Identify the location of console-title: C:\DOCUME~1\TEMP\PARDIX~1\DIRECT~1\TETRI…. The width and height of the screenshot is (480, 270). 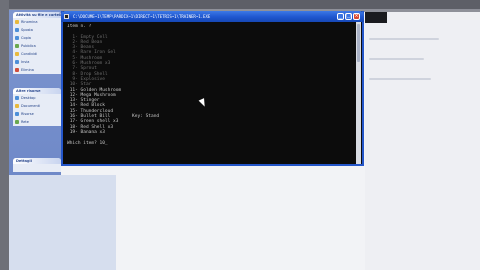
(142, 16).